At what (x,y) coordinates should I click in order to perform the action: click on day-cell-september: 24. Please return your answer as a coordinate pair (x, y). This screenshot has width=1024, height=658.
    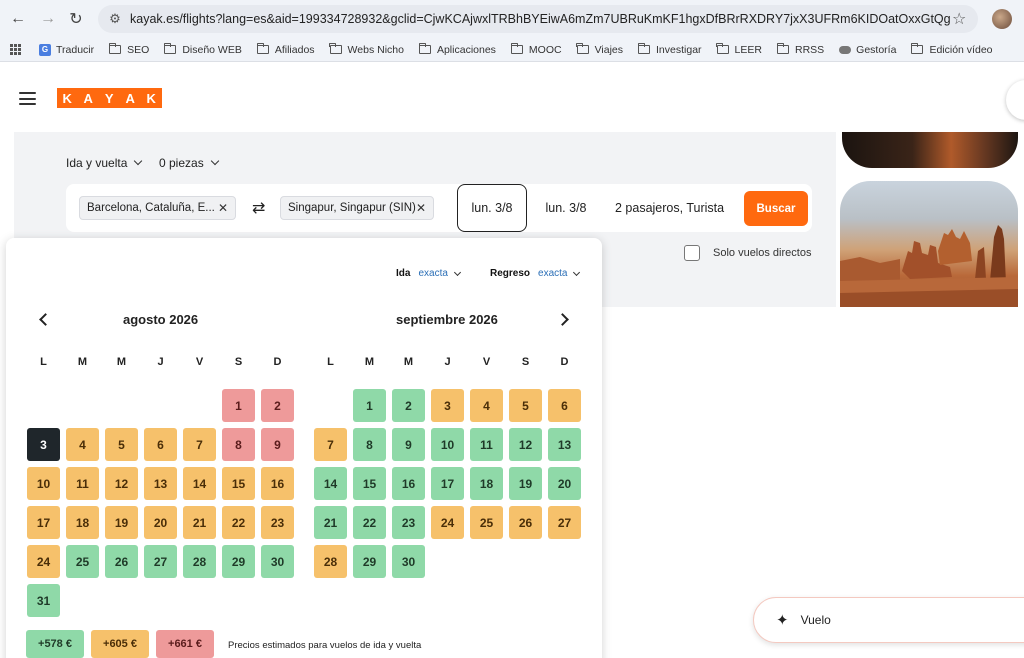
    Looking at the image, I should click on (447, 522).